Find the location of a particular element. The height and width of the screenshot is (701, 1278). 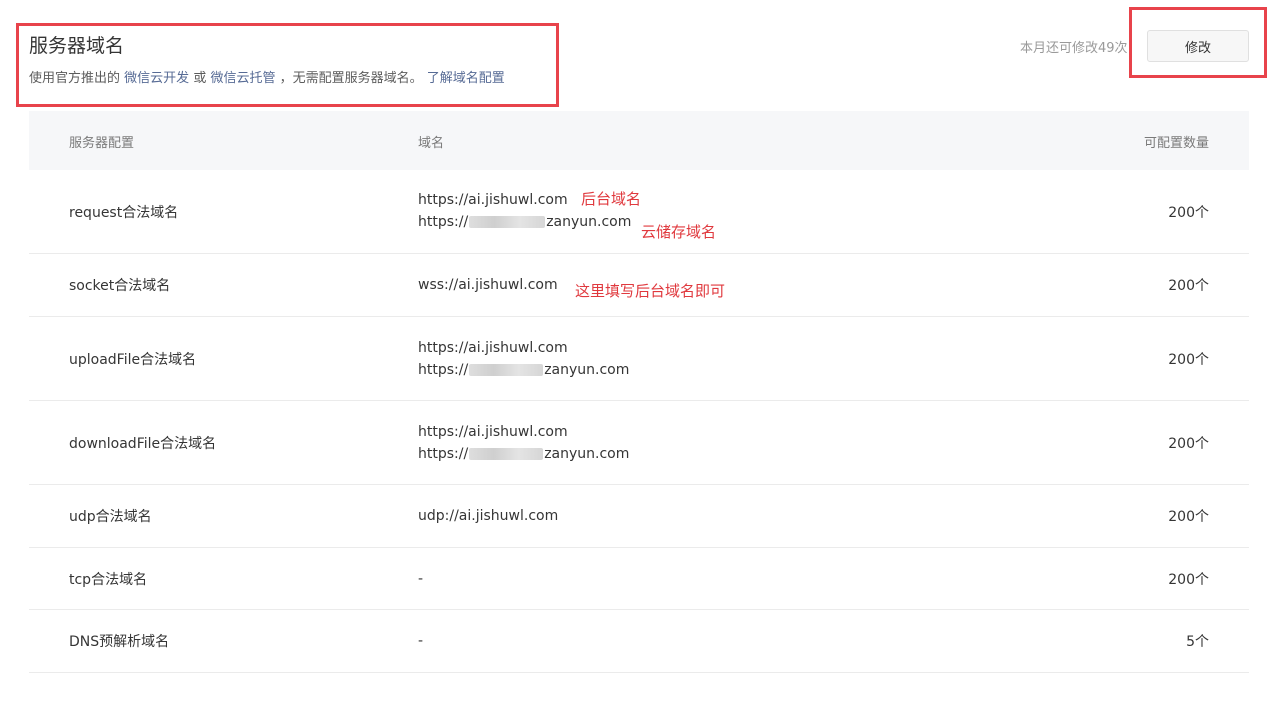

row-count: 5个 is located at coordinates (1197, 642).